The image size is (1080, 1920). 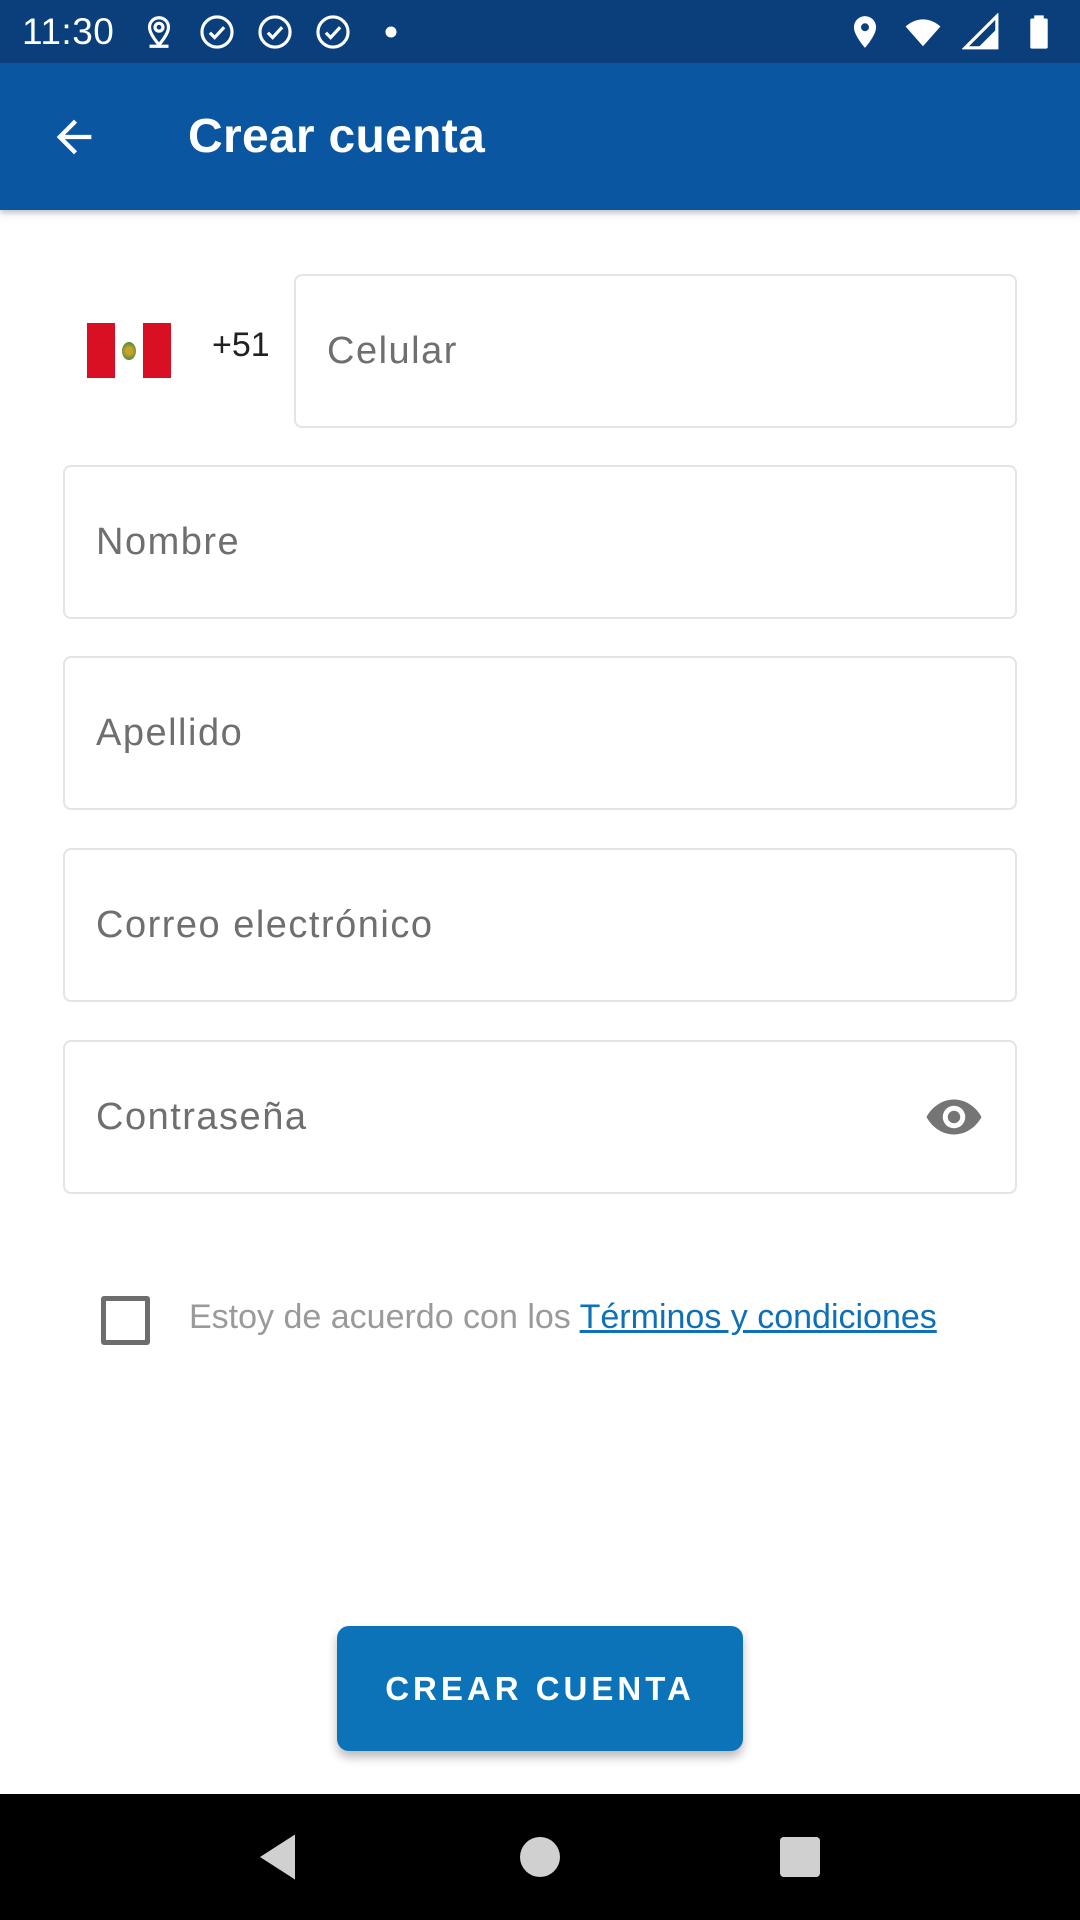 I want to click on app-bar: Crear cuenta, so click(x=540, y=136).